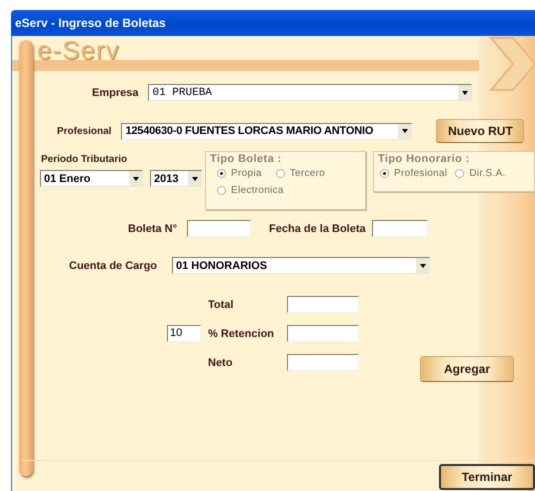 The image size is (535, 491). Describe the element at coordinates (421, 173) in the screenshot. I see `option-label: Profesional` at that location.